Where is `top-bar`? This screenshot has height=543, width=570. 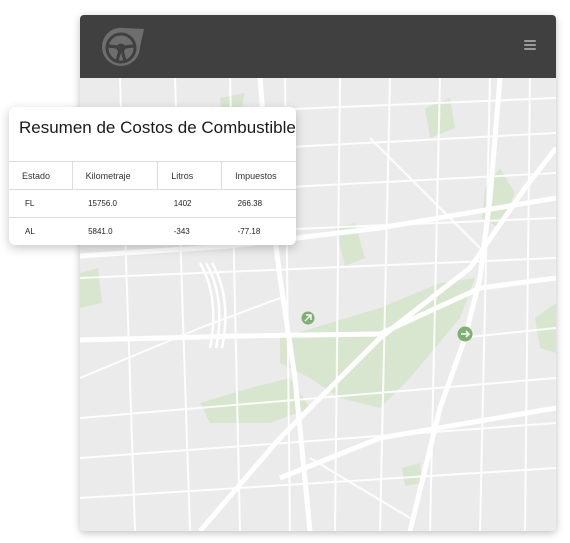 top-bar is located at coordinates (318, 46).